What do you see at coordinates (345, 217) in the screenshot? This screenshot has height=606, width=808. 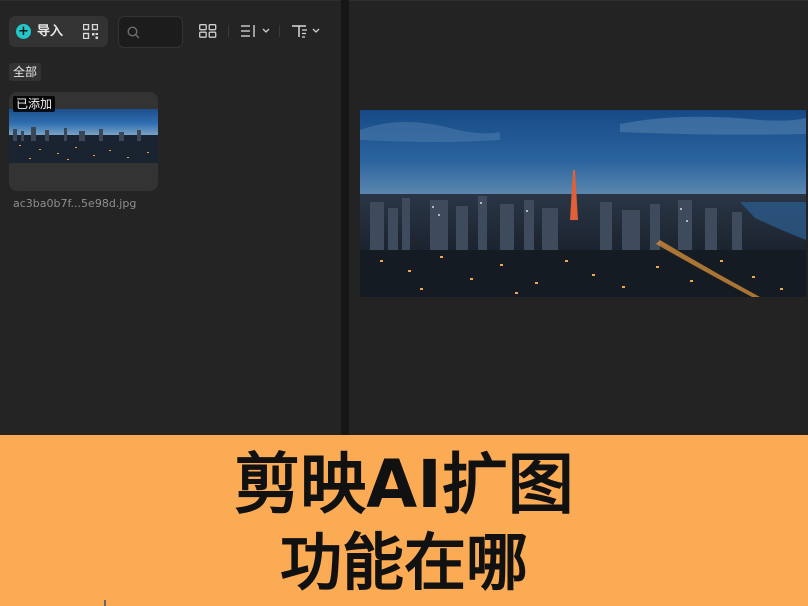 I see `panel-splitter` at bounding box center [345, 217].